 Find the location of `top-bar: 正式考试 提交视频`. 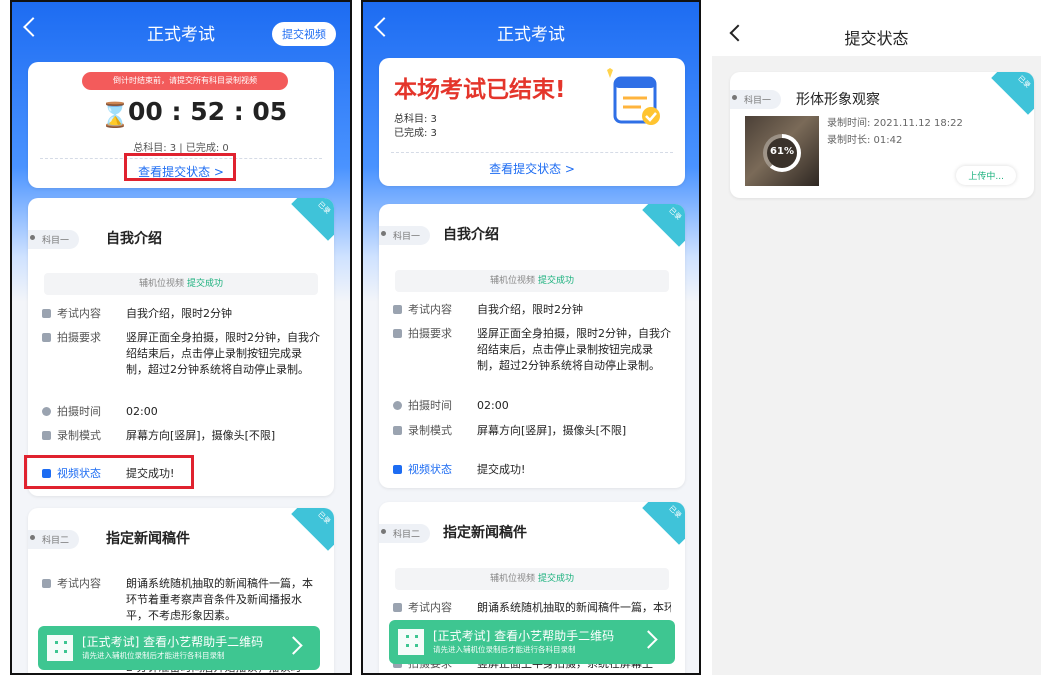

top-bar: 正式考试 提交视频 is located at coordinates (181, 32).